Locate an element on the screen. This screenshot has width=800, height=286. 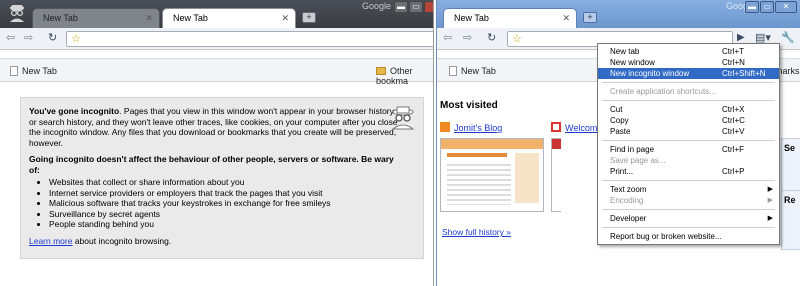
tab-new-tab: New Tab ✕ is located at coordinates (510, 18).